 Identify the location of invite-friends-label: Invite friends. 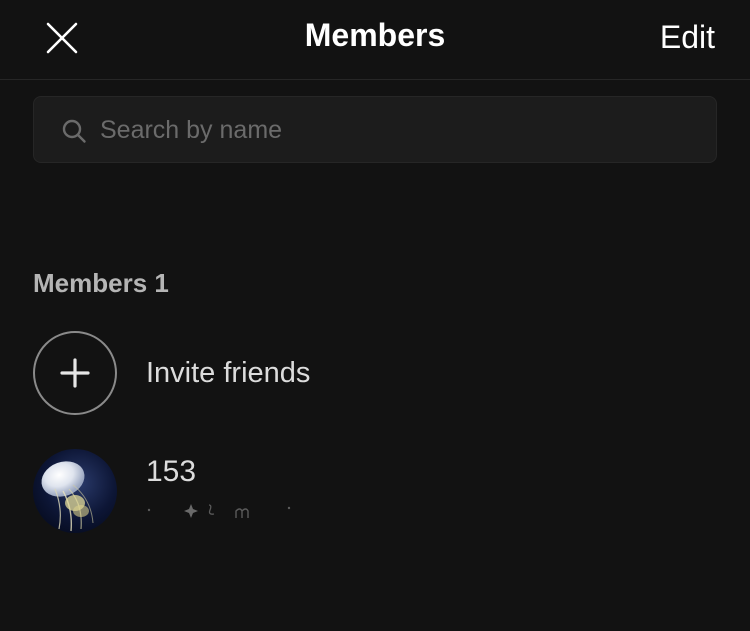
(228, 373).